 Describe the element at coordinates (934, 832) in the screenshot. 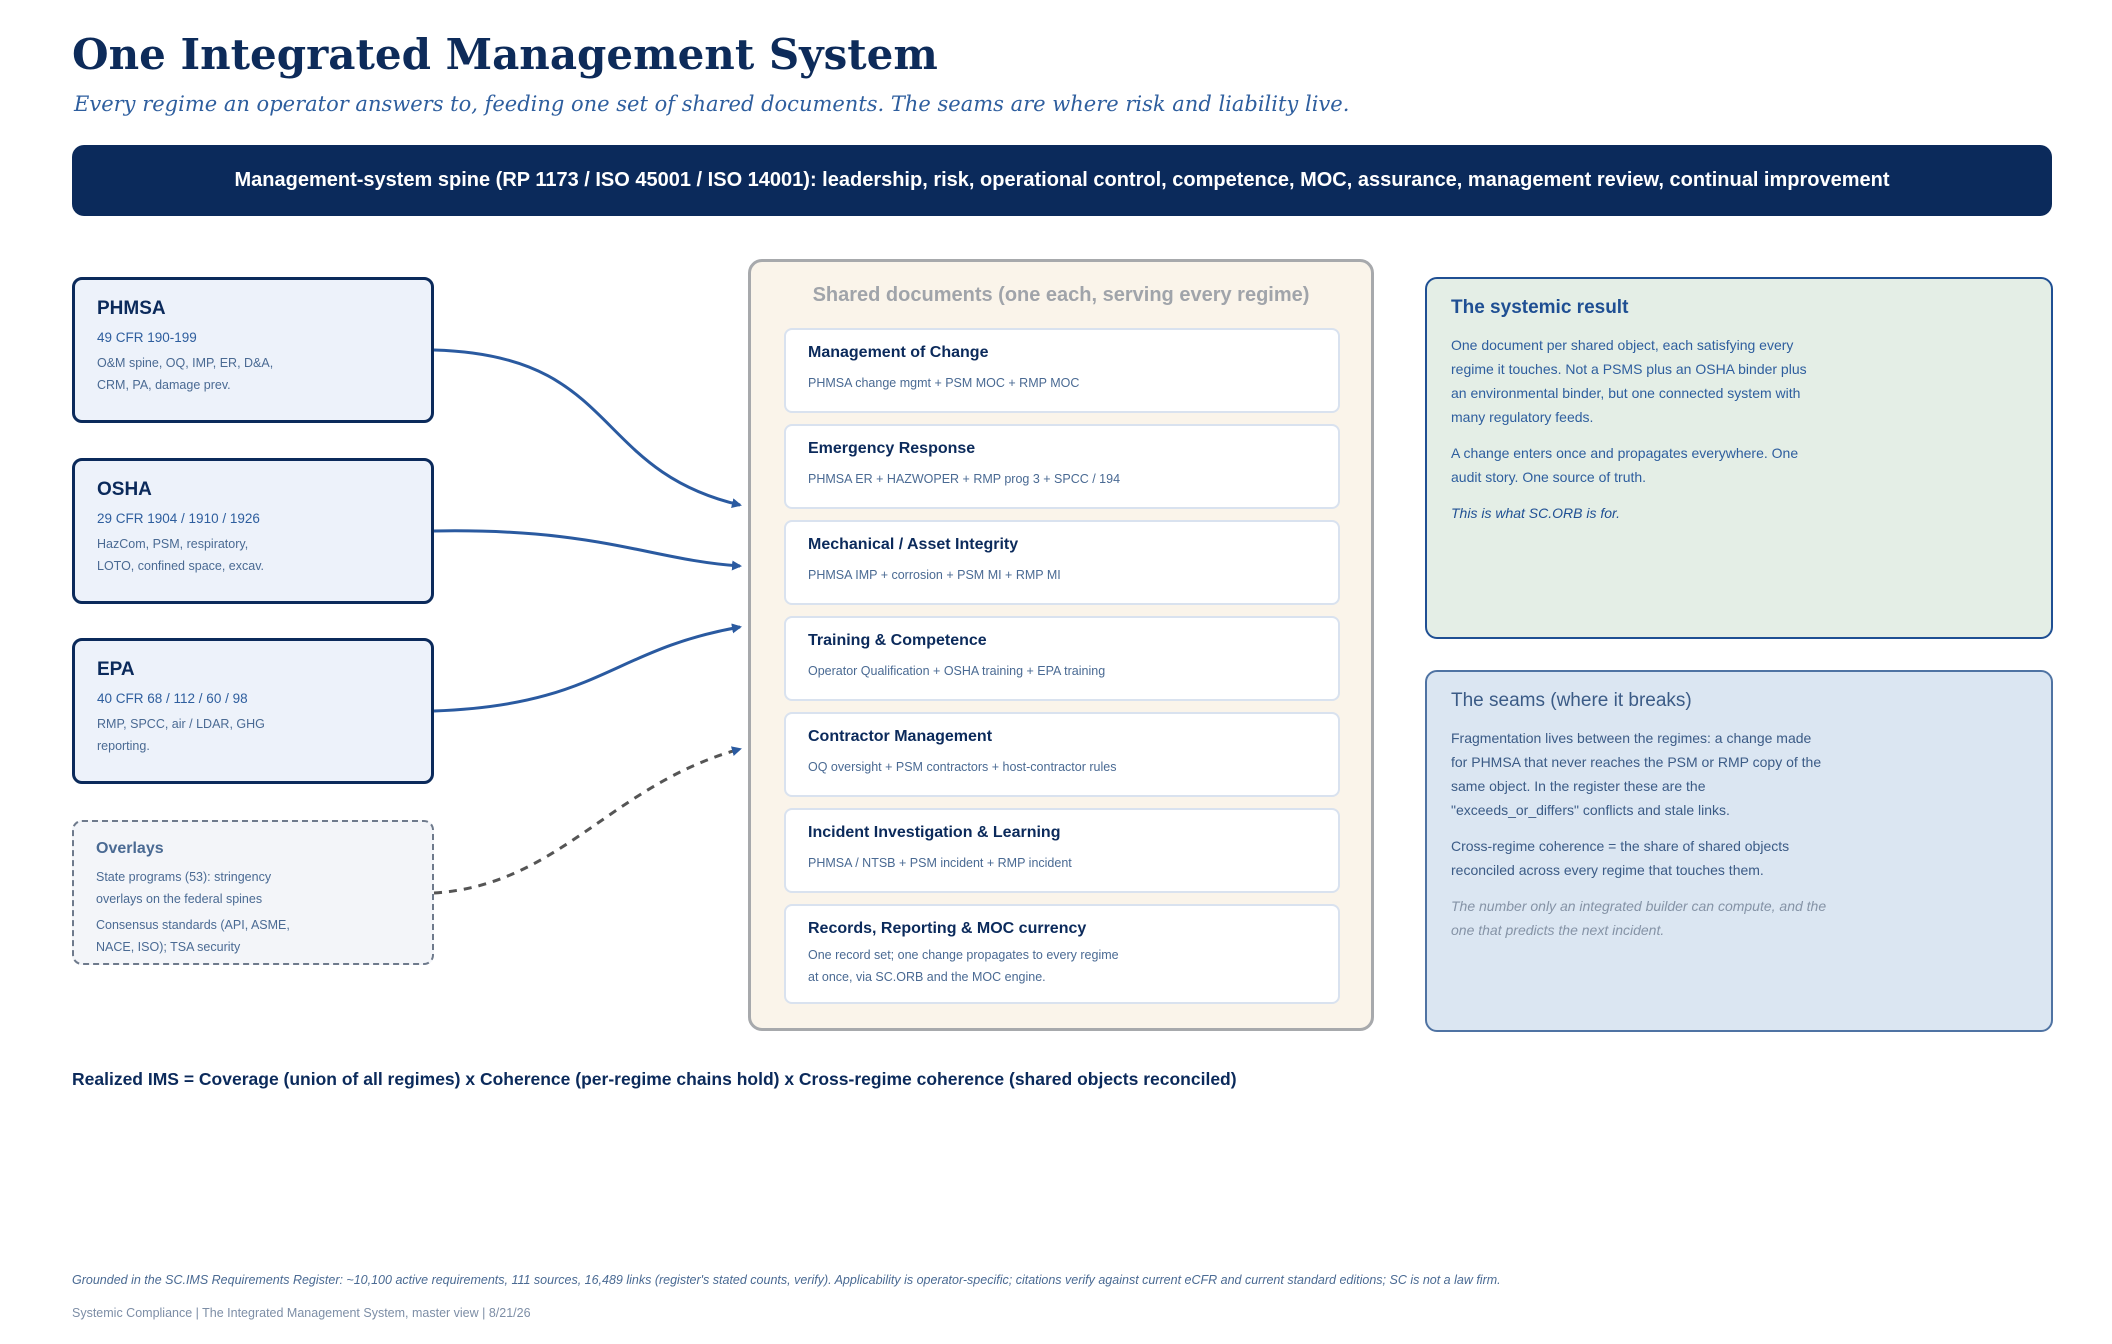

I see `doc-title: Incident Investigation & Learning` at that location.